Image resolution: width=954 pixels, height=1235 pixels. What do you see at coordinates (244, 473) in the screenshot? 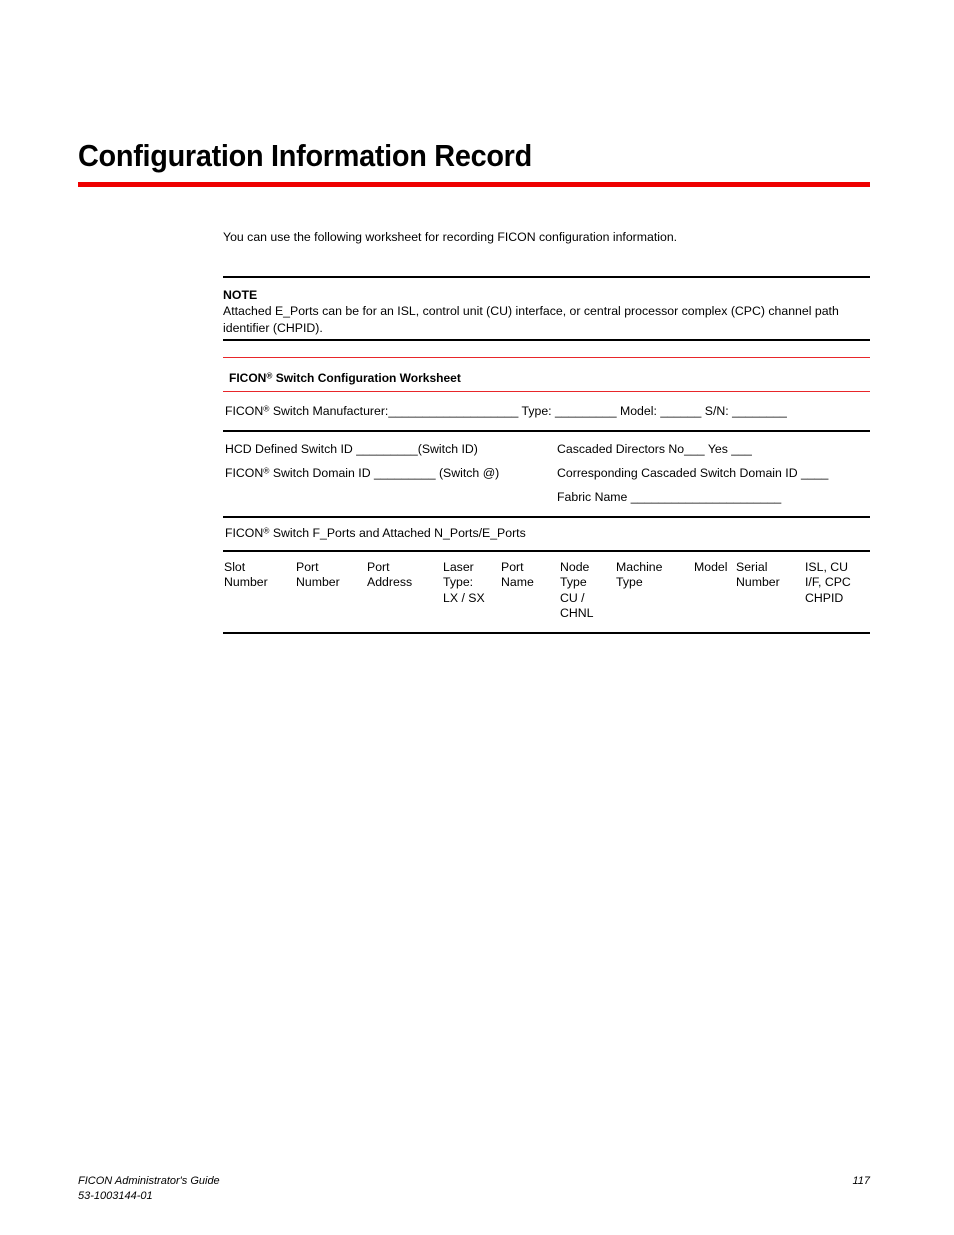
I see `switch-domain-id-prefix: FICON` at bounding box center [244, 473].